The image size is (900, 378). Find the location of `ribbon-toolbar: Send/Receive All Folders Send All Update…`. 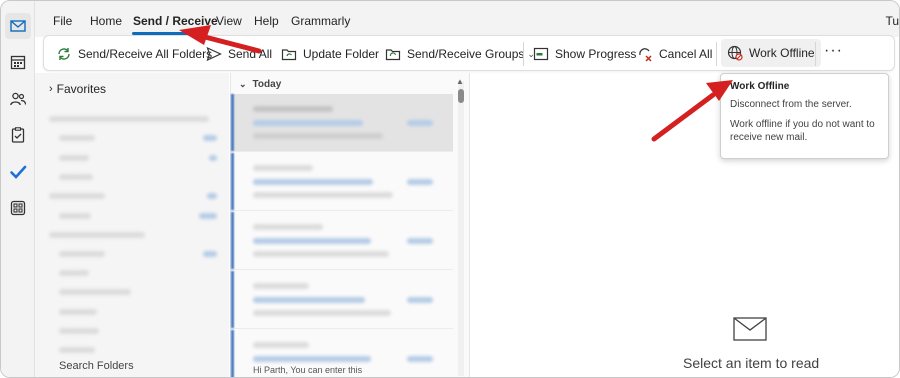

ribbon-toolbar: Send/Receive All Folders Send All Update… is located at coordinates (469, 53).